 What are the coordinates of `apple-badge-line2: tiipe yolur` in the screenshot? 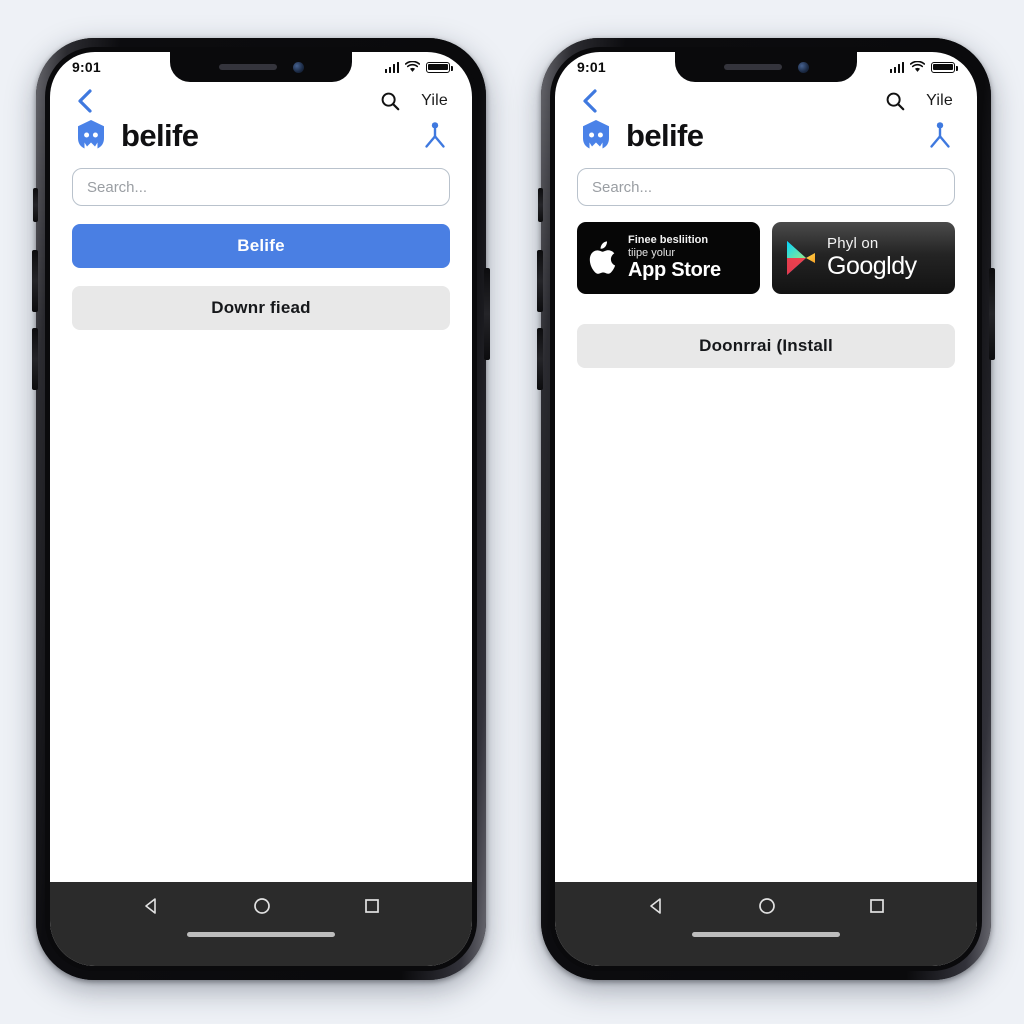 It's located at (652, 252).